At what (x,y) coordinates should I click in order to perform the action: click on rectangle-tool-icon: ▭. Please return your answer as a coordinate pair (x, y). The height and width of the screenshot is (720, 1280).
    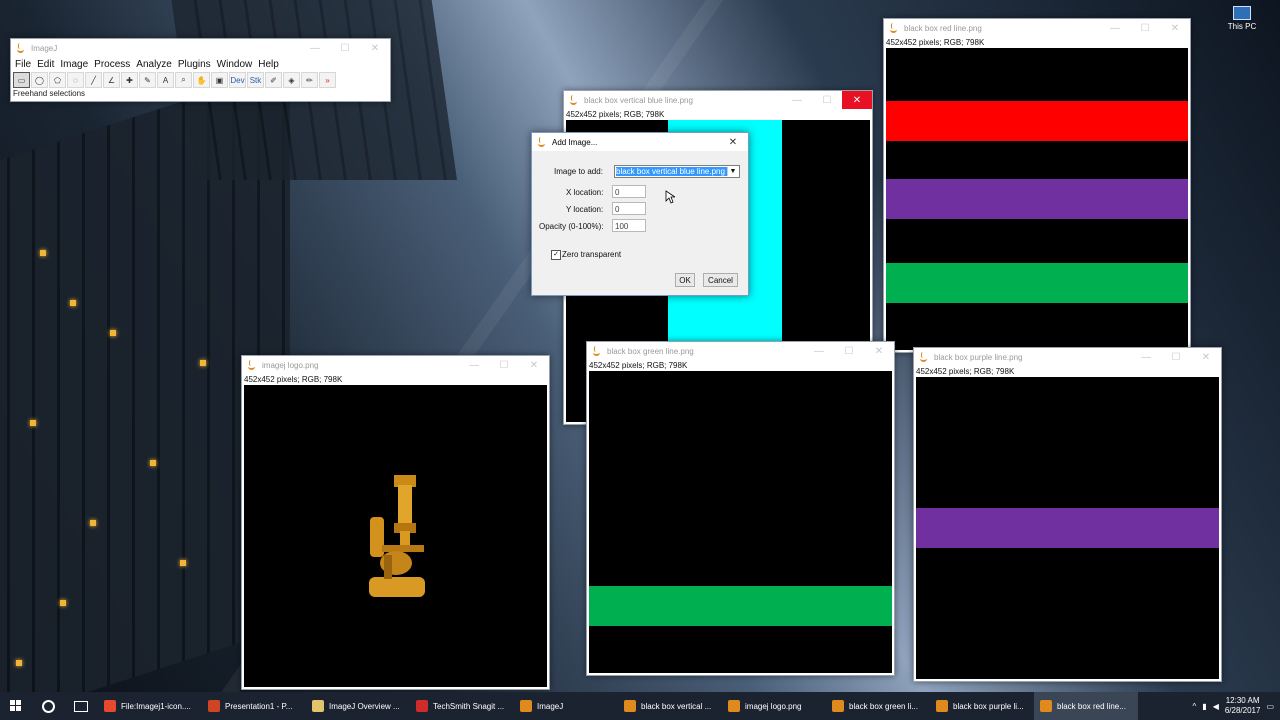
    Looking at the image, I should click on (21, 80).